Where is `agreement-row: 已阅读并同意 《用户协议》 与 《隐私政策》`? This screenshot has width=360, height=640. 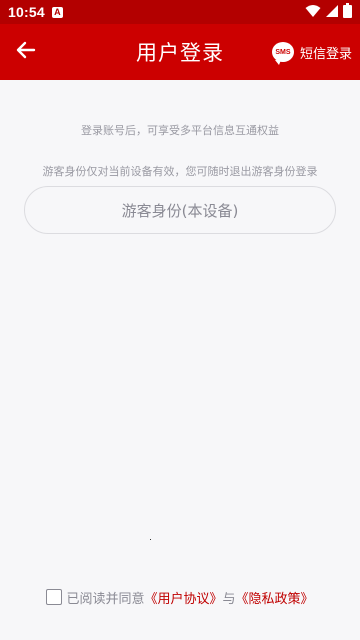 agreement-row: 已阅读并同意 《用户协议》 与 《隐私政策》 is located at coordinates (180, 597).